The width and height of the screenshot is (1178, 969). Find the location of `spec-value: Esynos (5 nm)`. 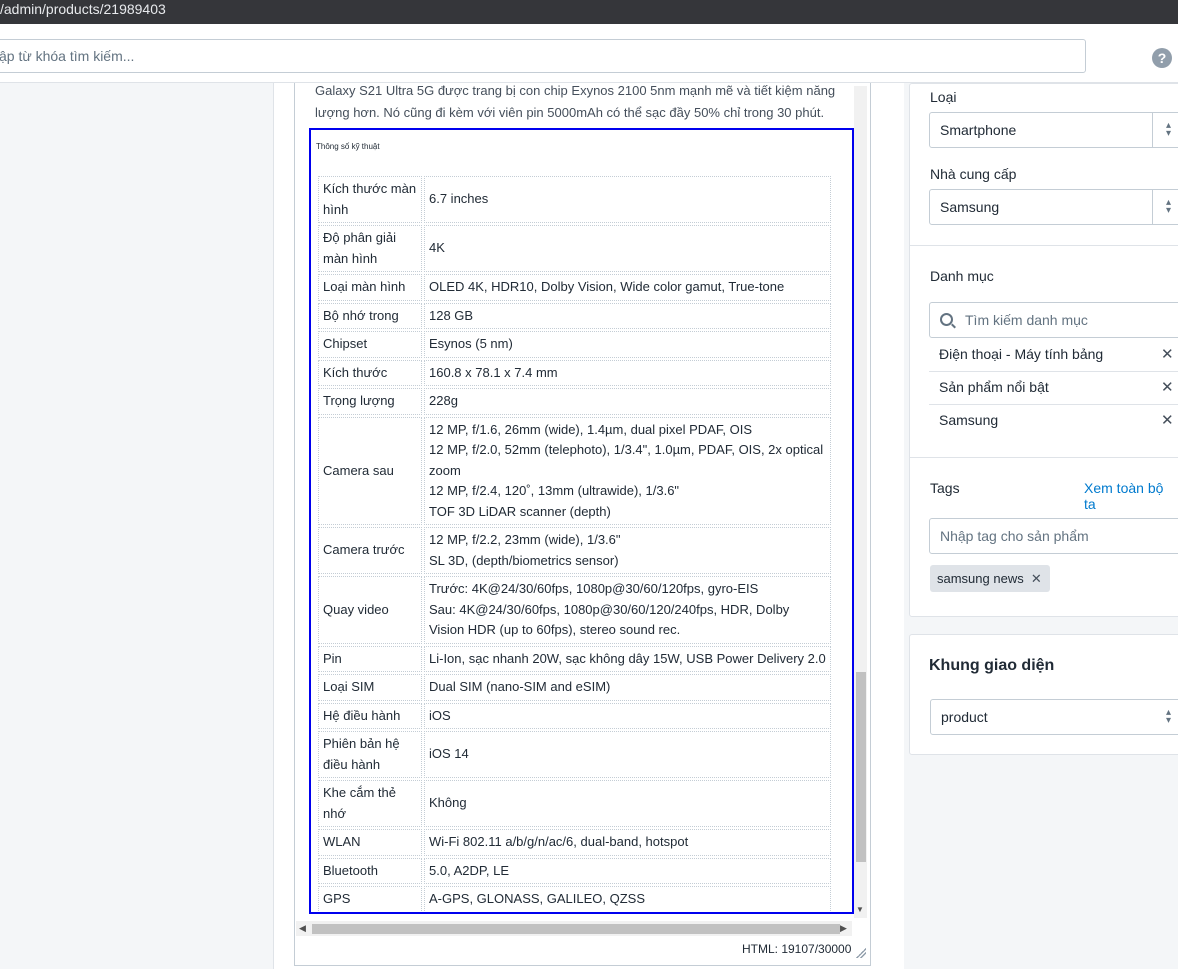

spec-value: Esynos (5 nm) is located at coordinates (627, 344).